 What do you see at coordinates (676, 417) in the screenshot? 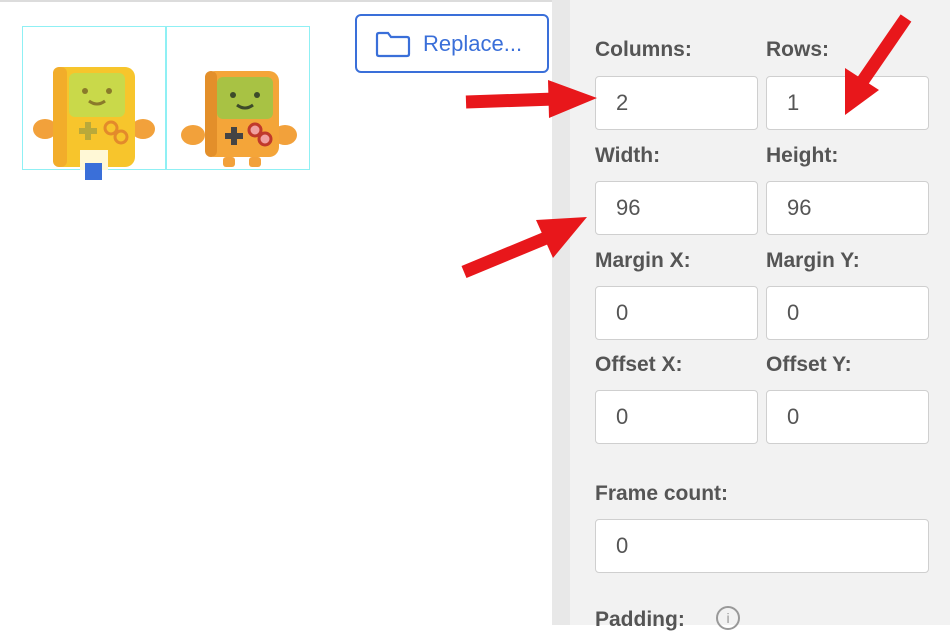
I see `offset-x-input: 0` at bounding box center [676, 417].